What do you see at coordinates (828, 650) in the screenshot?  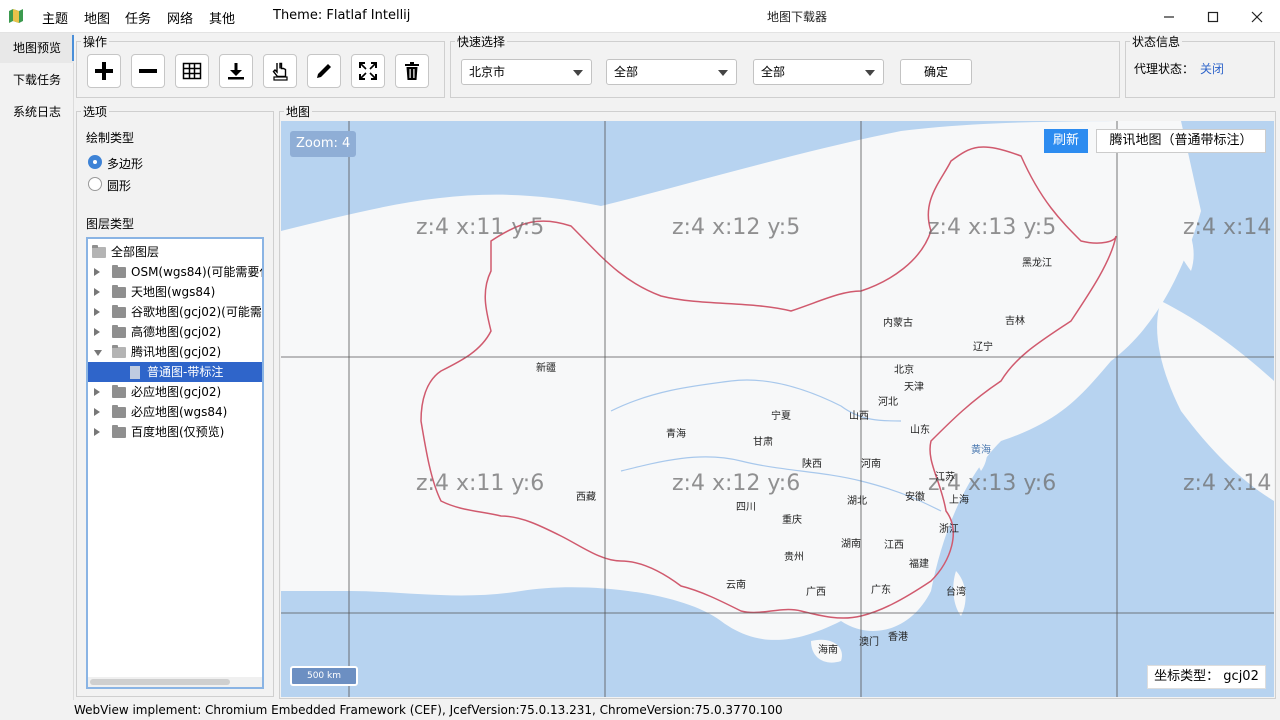 I see `map-place-label: 海南` at bounding box center [828, 650].